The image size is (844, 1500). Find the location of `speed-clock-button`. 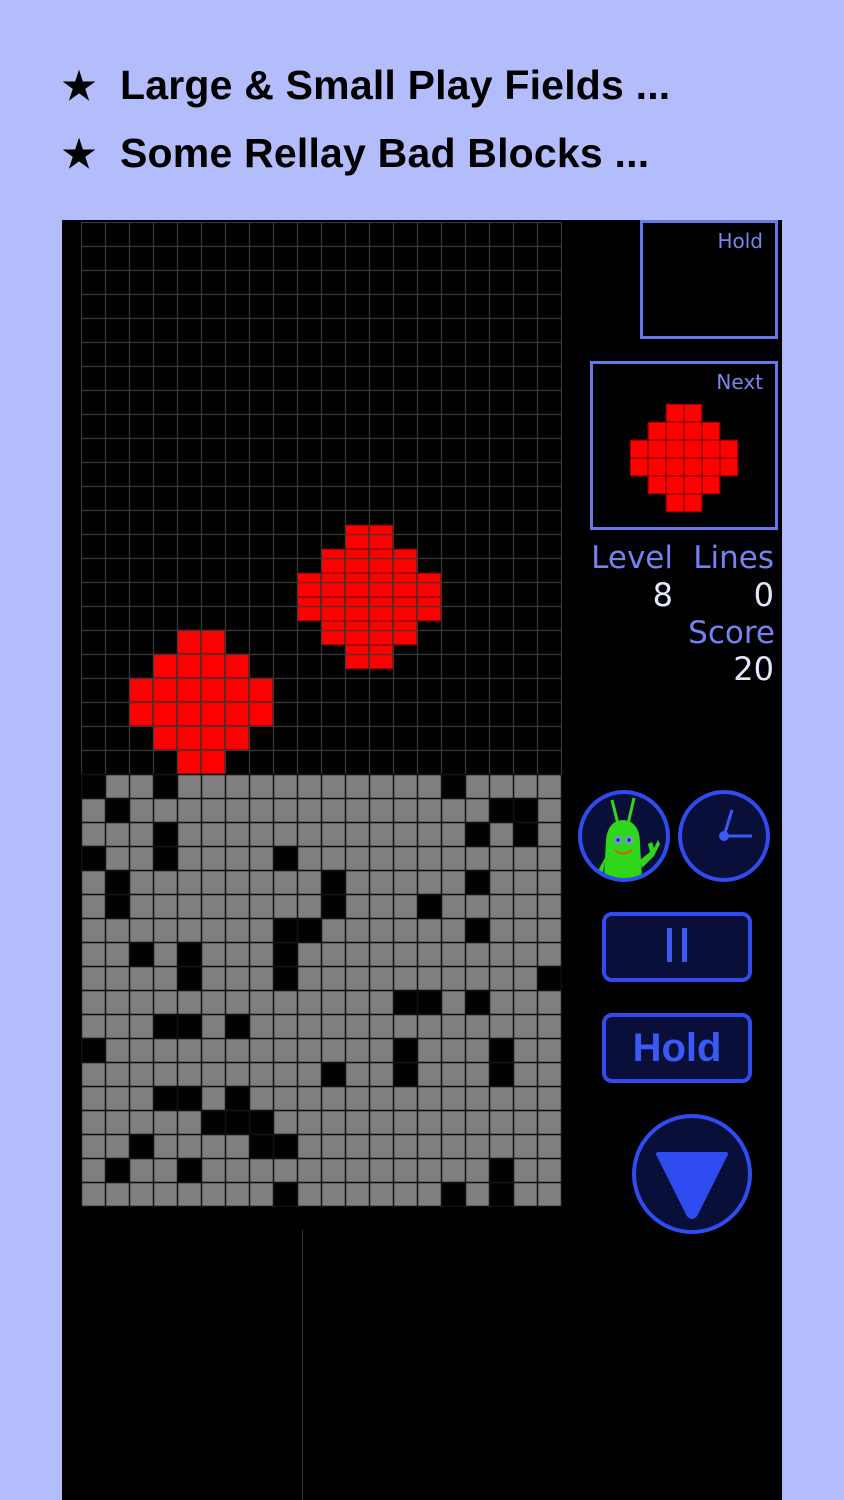

speed-clock-button is located at coordinates (724, 836).